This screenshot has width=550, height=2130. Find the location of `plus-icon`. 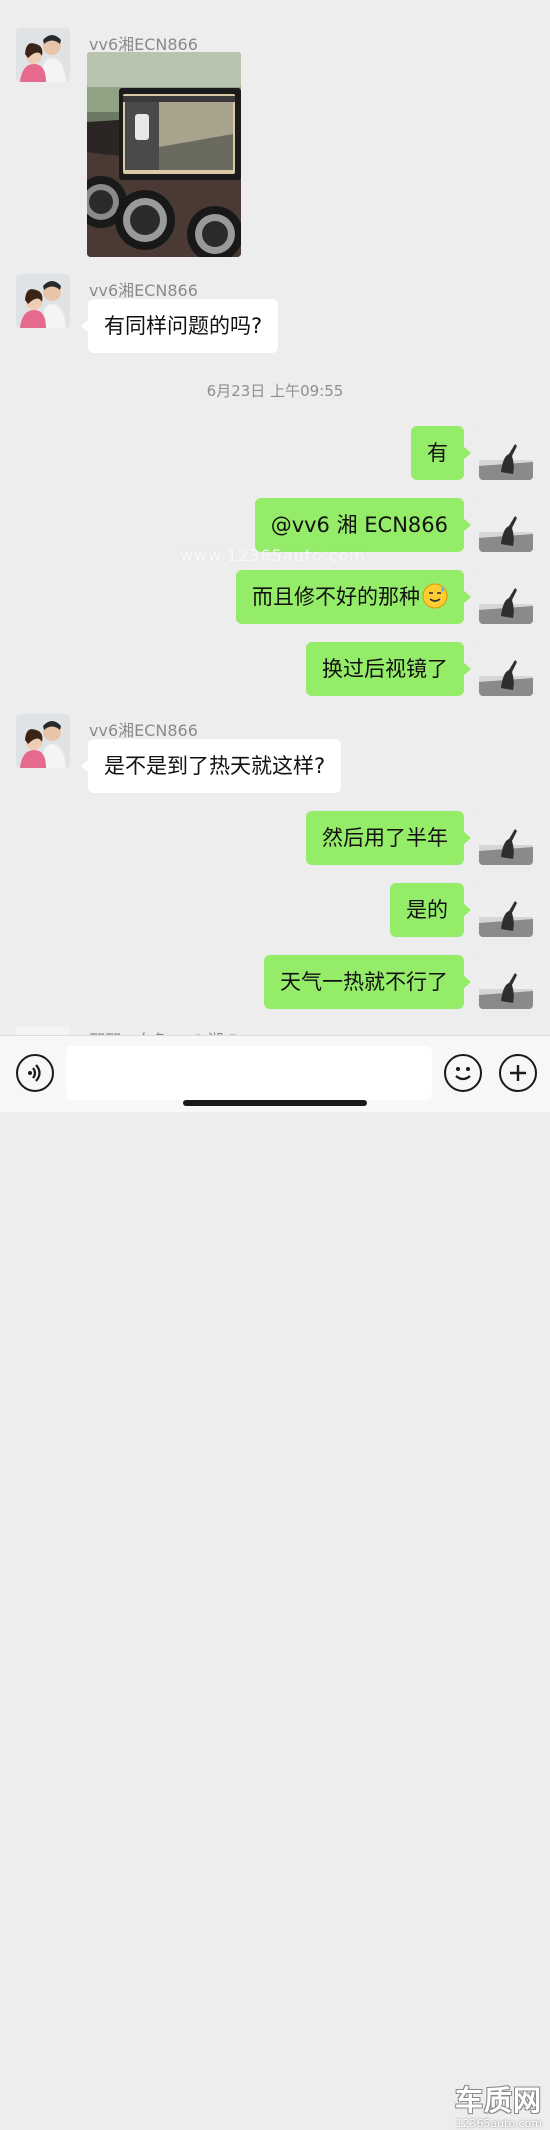

plus-icon is located at coordinates (518, 1073).